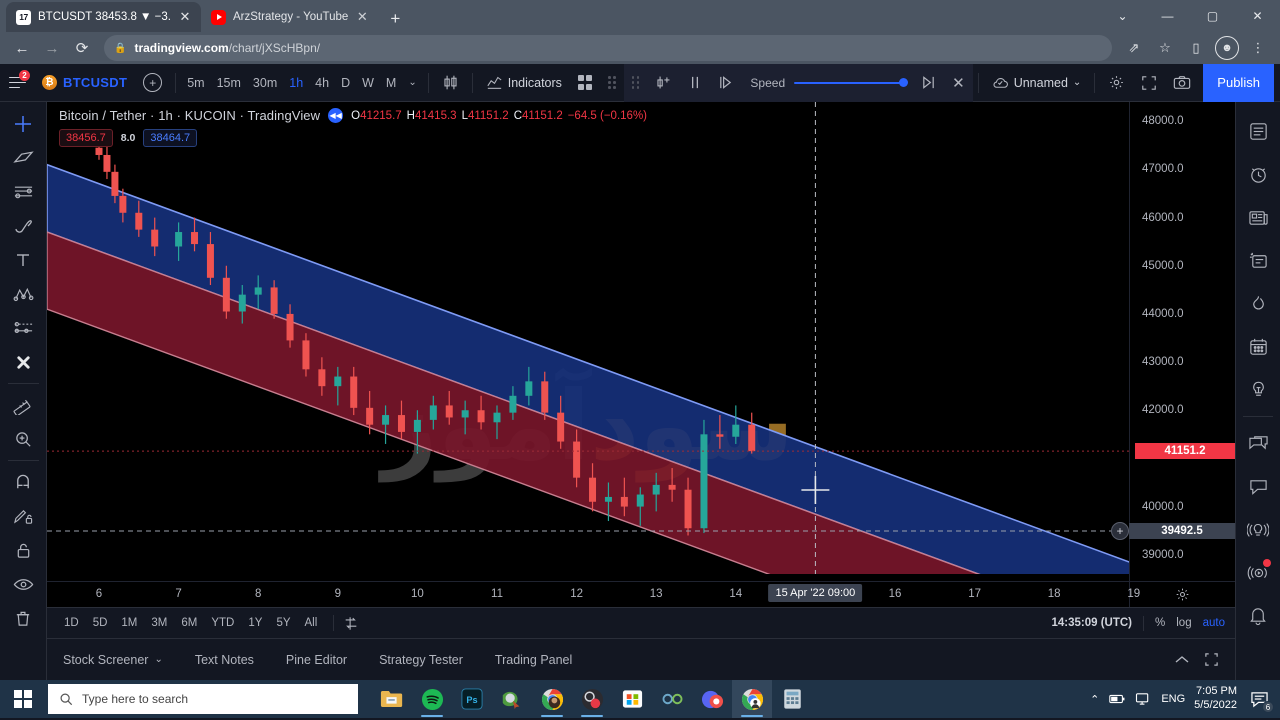  Describe the element at coordinates (23, 550) in the screenshot. I see `lock-drawings-tool` at that location.